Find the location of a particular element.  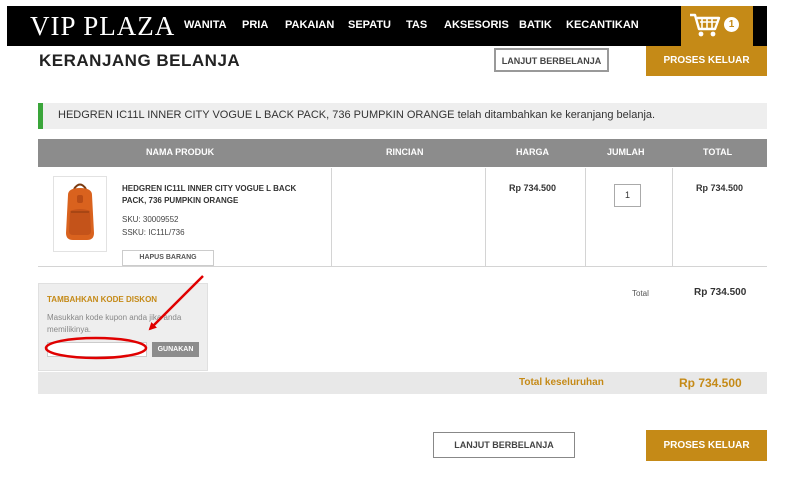

nav-item-pakaian: PAKAIAN is located at coordinates (309, 25).